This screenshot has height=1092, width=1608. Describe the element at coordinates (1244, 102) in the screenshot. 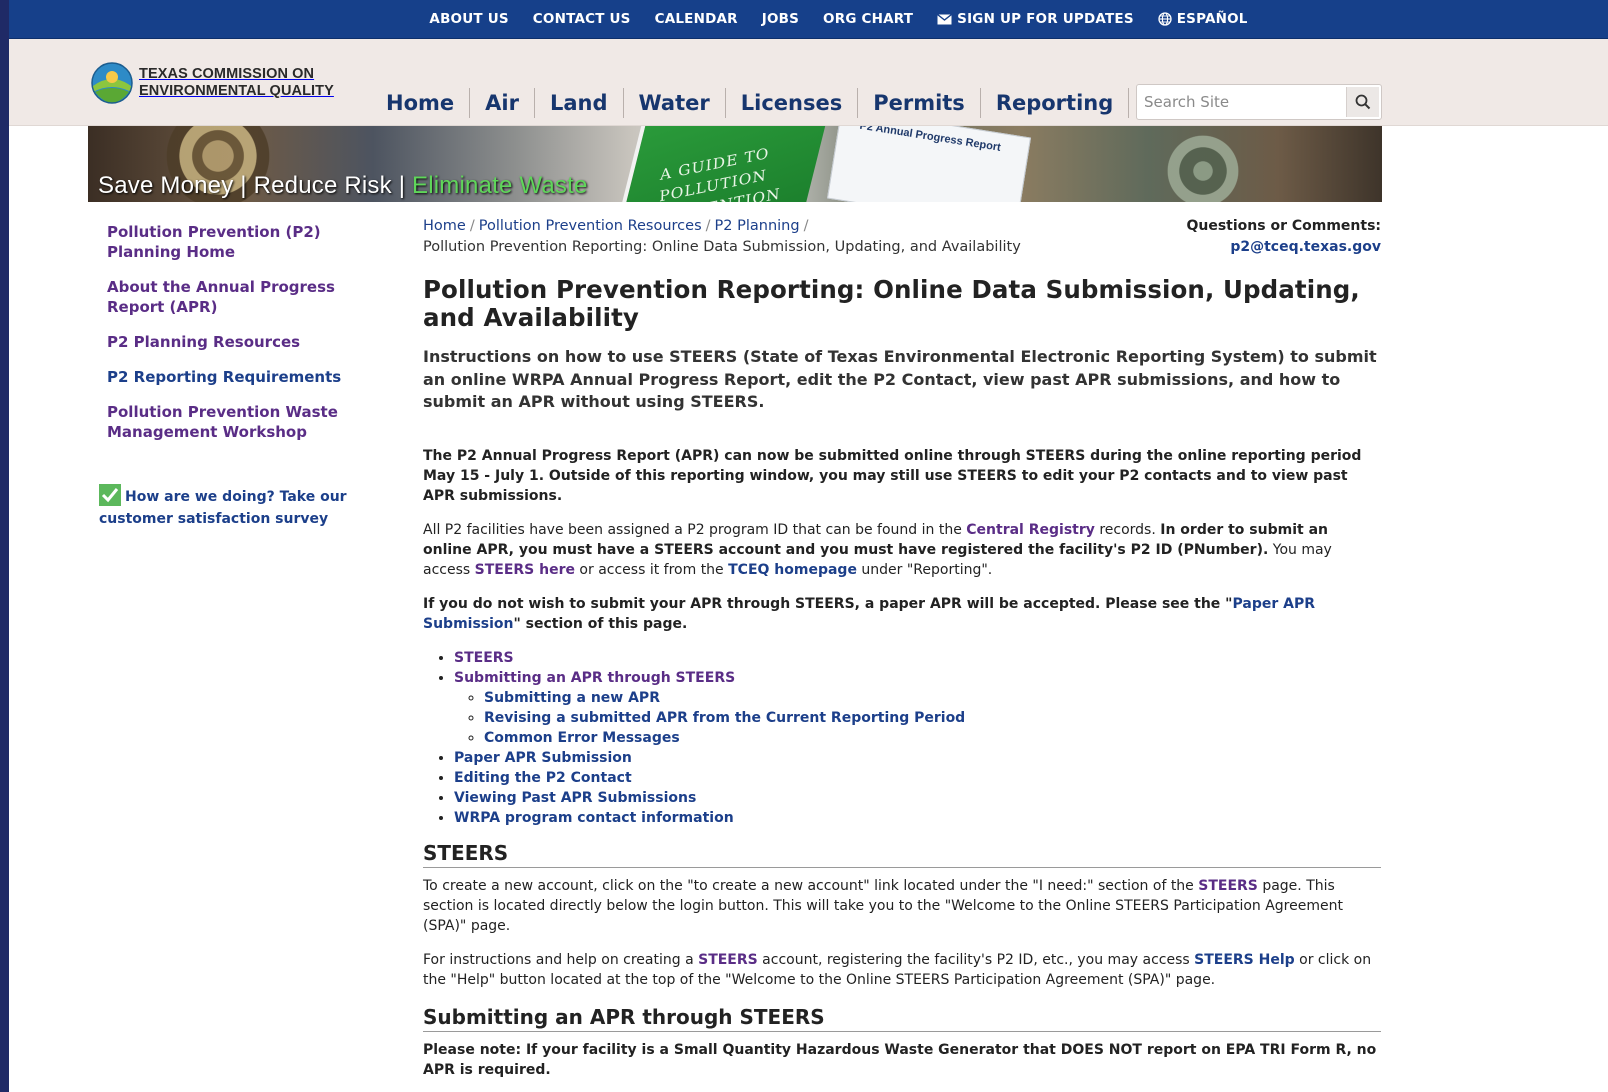

I see `search-input` at that location.